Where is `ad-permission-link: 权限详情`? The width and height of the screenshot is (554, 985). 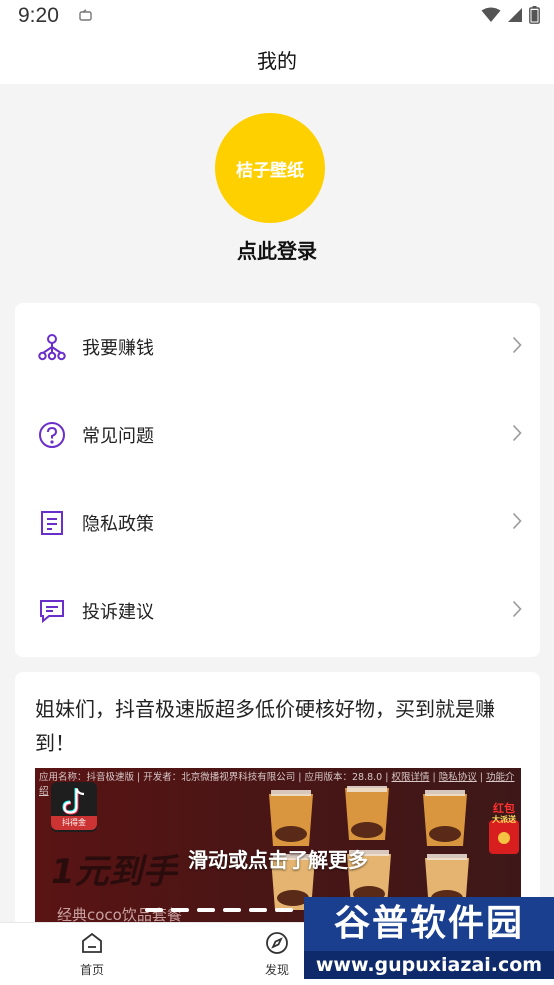 ad-permission-link: 权限详情 is located at coordinates (410, 777).